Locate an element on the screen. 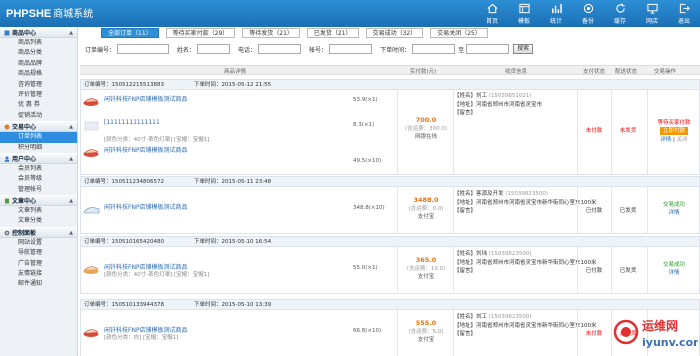 This screenshot has height=356, width=700. sidebar-item: 管理帐号 is located at coordinates (38, 190).